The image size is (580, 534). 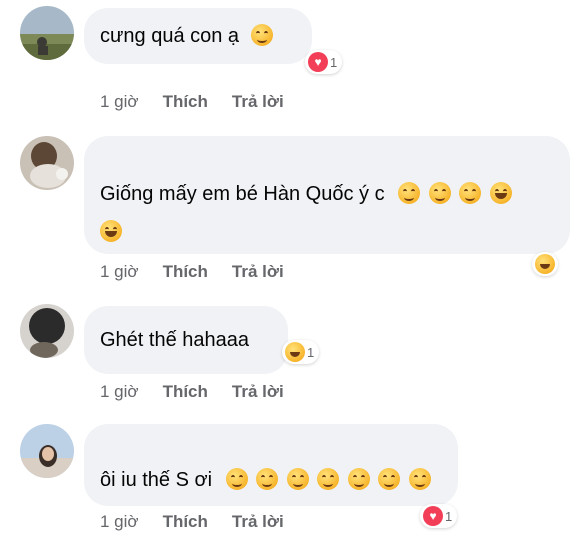 I want to click on smiling-blush-icon, so click(x=261, y=35).